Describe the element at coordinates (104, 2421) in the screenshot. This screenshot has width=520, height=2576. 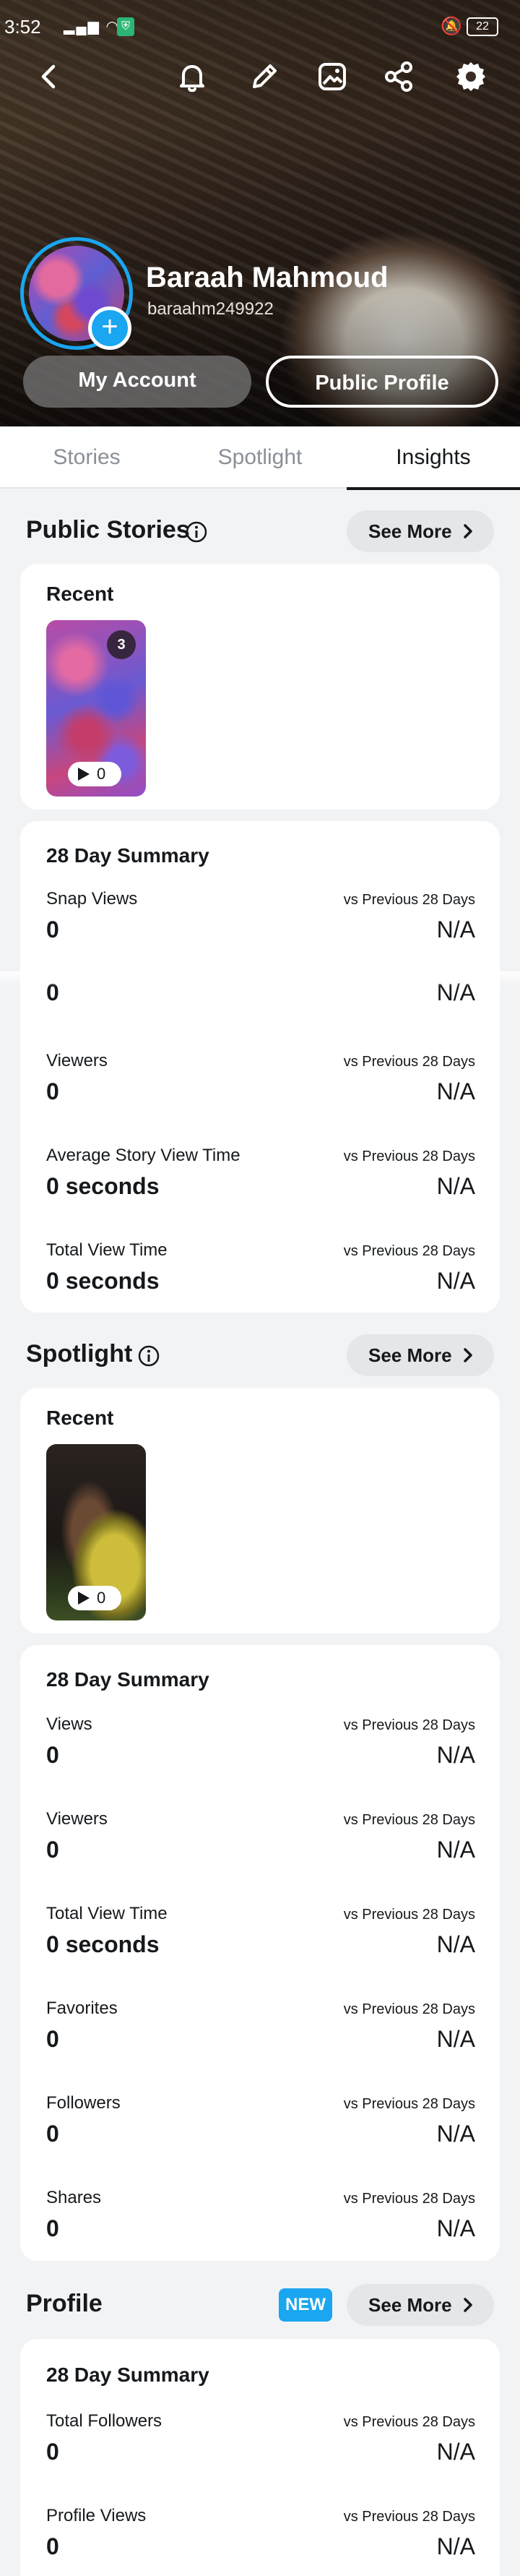
I see `metric-label: Total Followers` at that location.